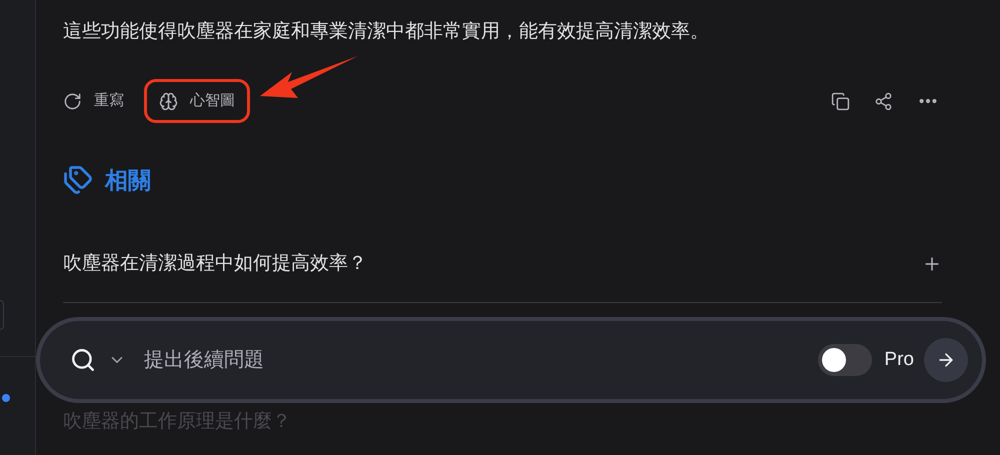  I want to click on pro-label: Pro, so click(899, 360).